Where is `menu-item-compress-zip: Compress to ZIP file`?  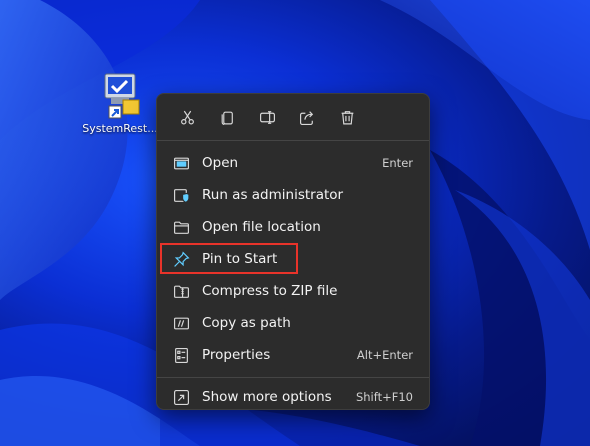
menu-item-compress-zip: Compress to ZIP file is located at coordinates (293, 291).